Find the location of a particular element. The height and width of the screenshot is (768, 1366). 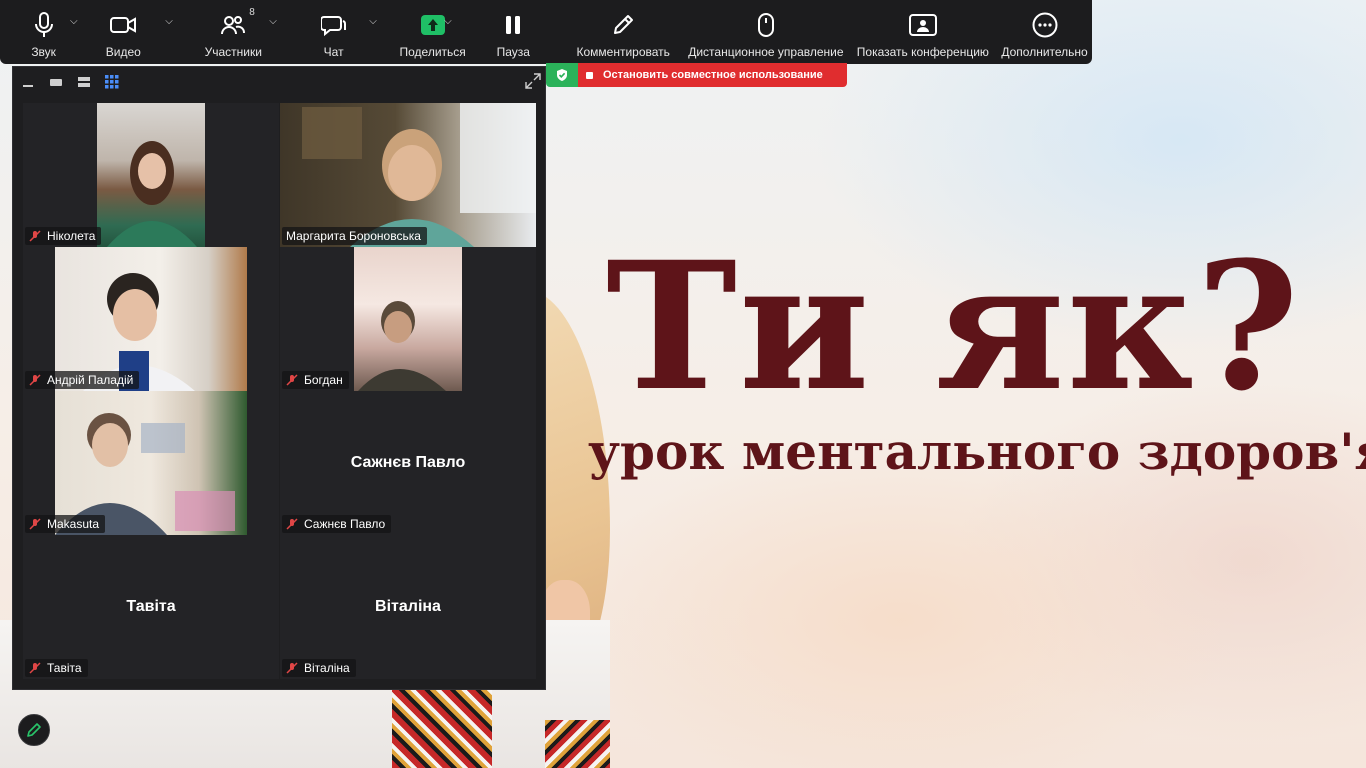

gallery-header is located at coordinates (280, 83).